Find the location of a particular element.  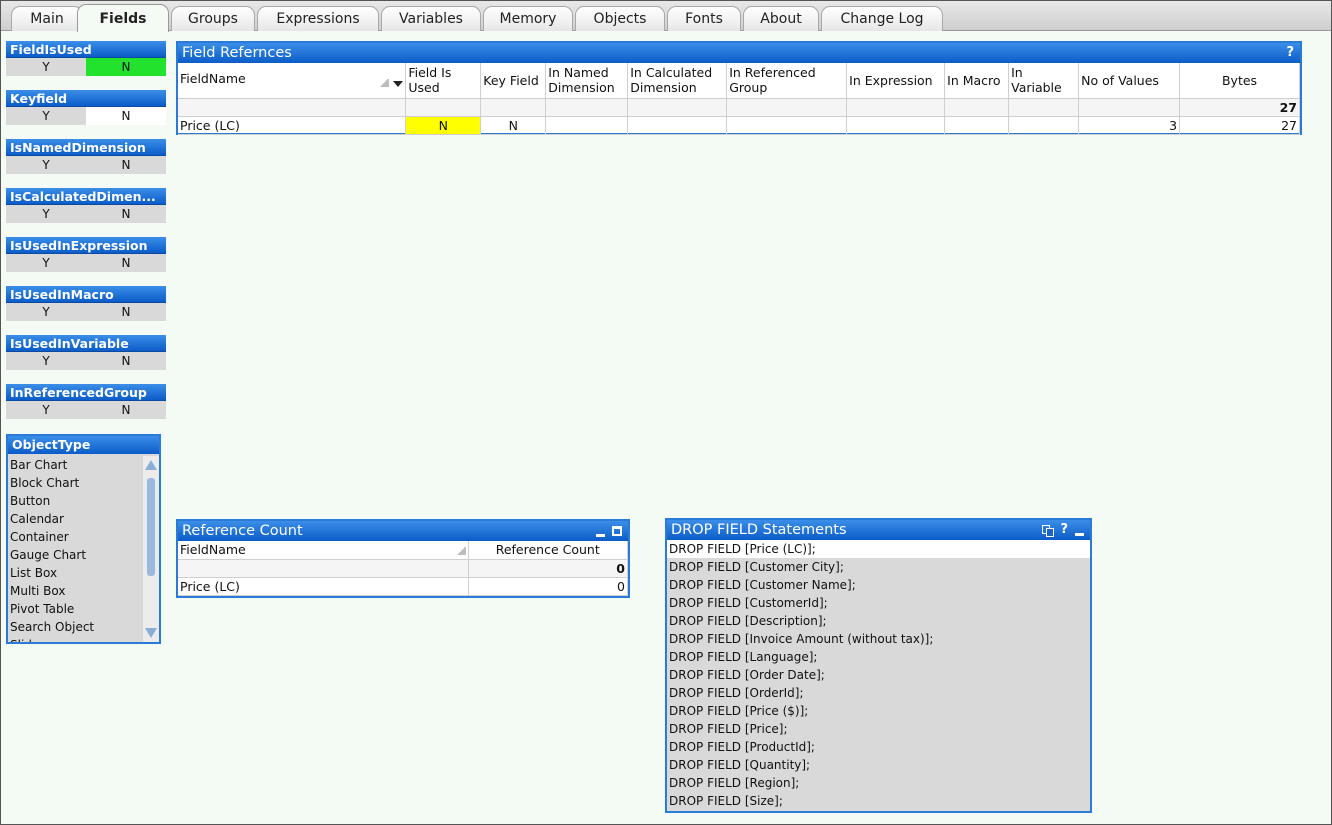

list-item: Slider is located at coordinates (76, 639).